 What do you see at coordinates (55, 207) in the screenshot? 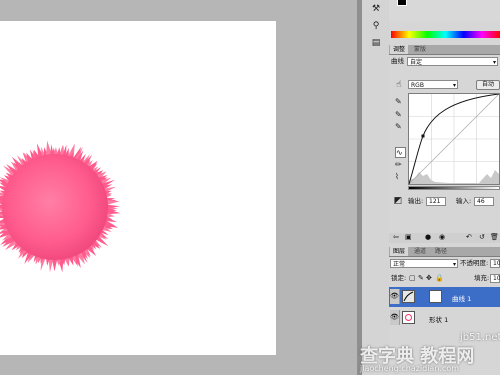
I see `ball-body` at bounding box center [55, 207].